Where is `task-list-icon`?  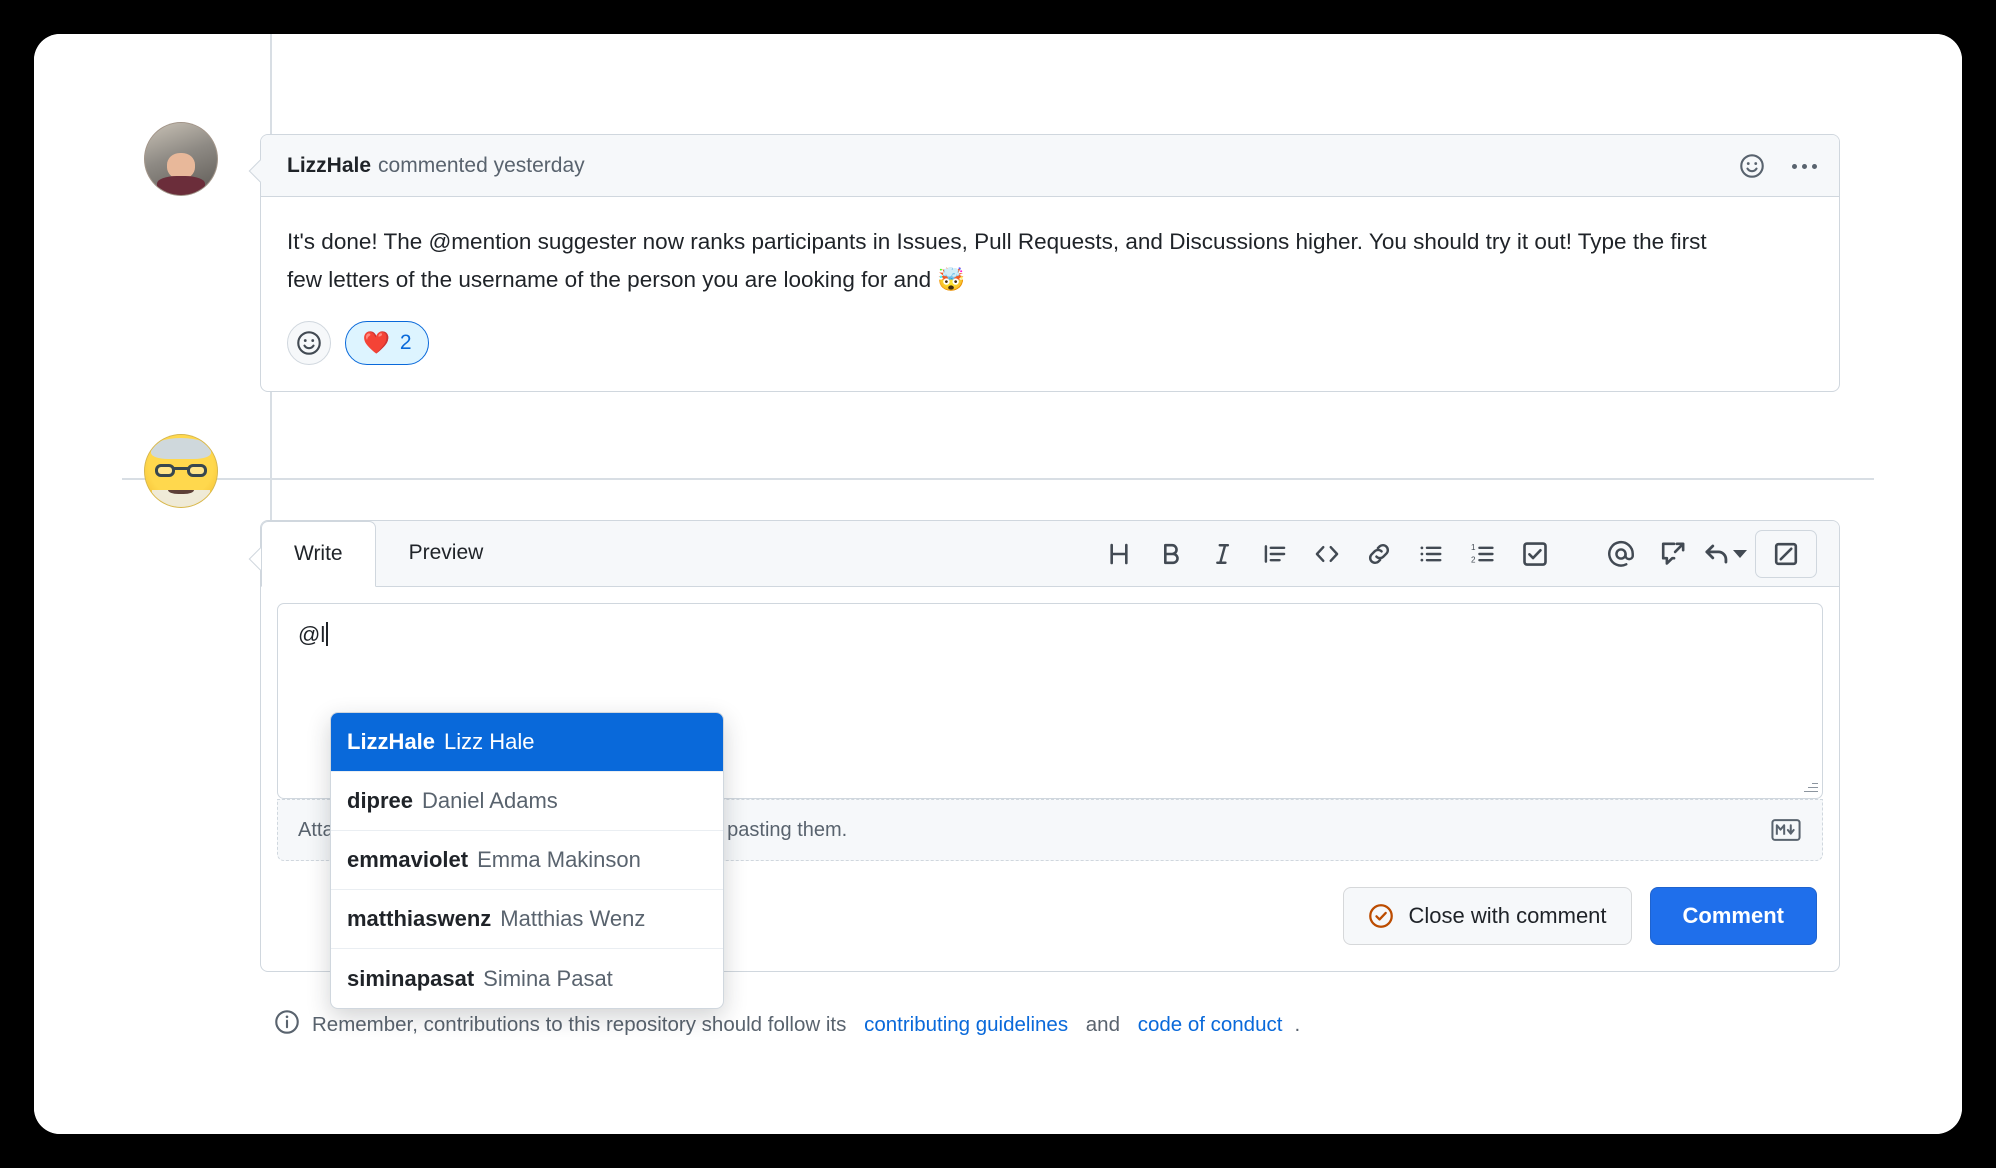
task-list-icon is located at coordinates (1535, 554).